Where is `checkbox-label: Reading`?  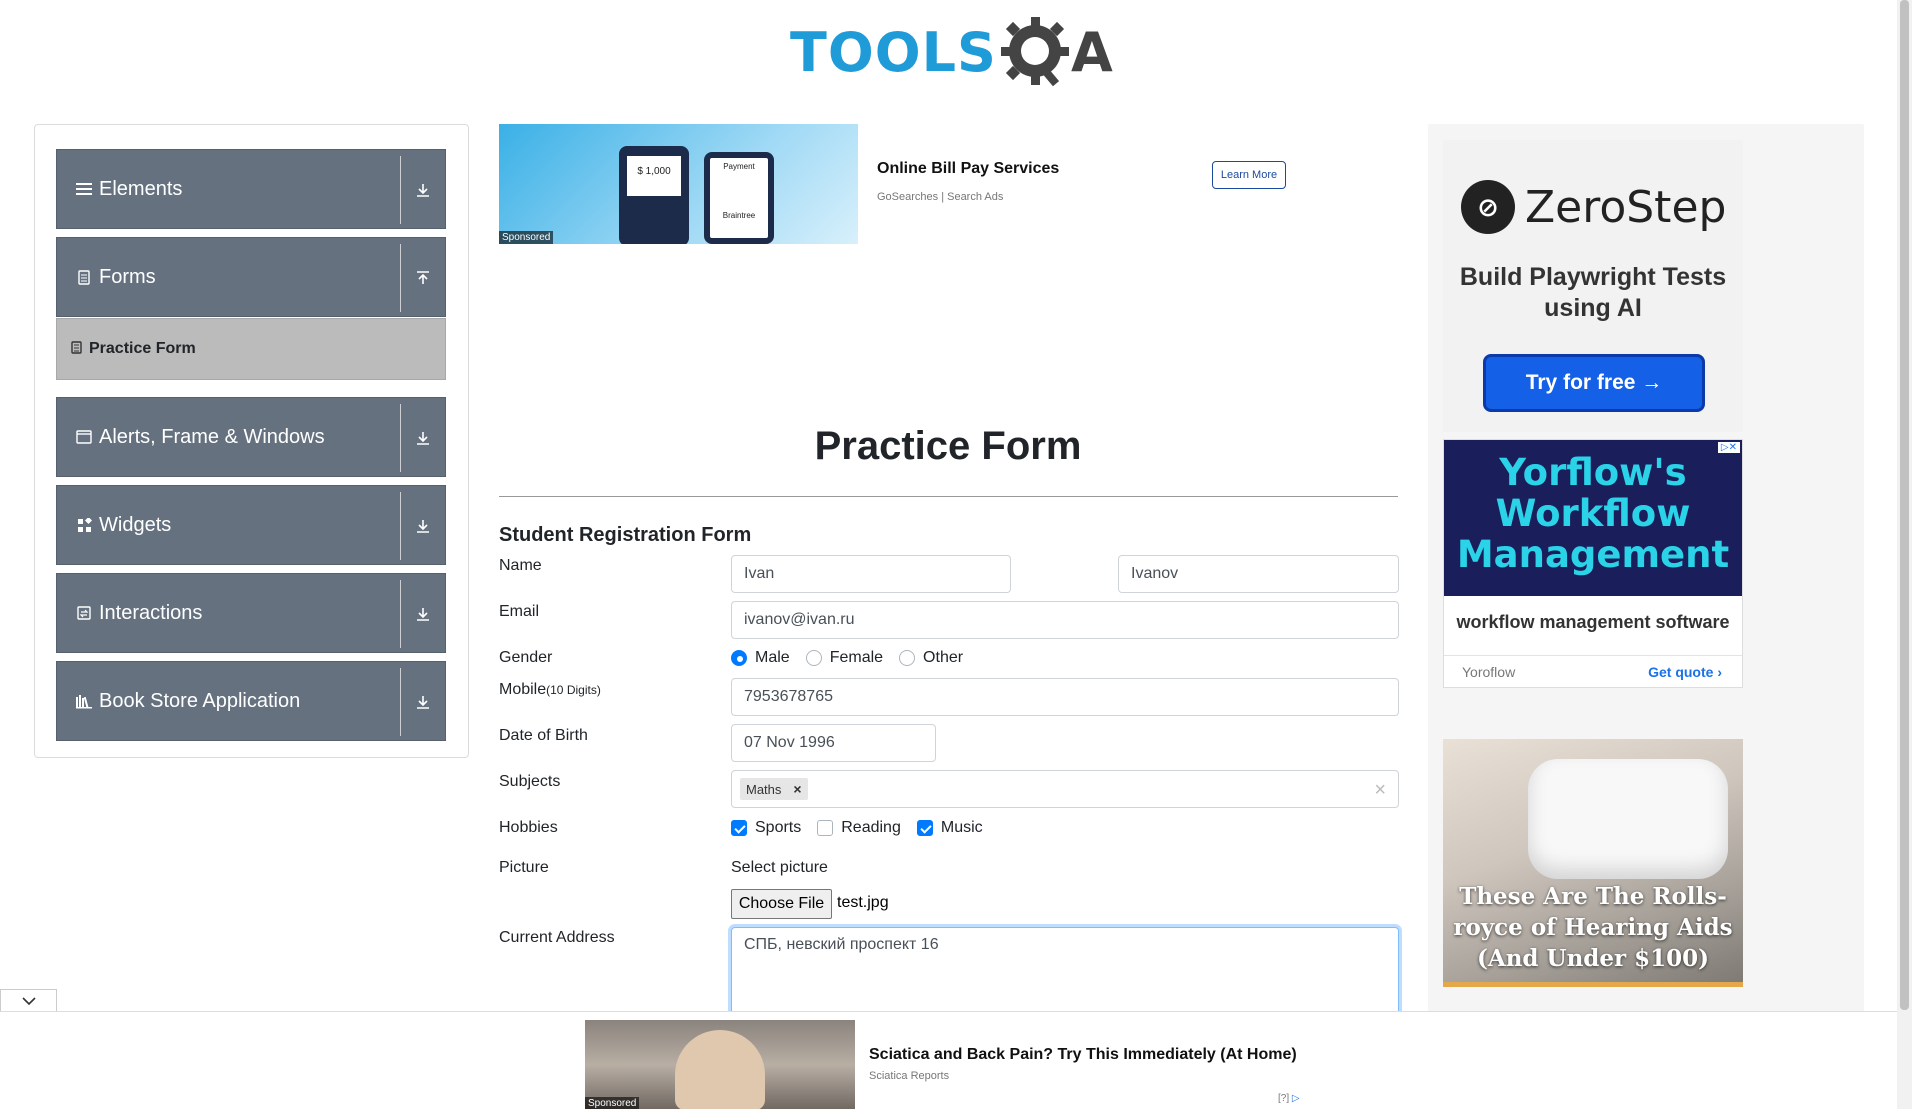 checkbox-label: Reading is located at coordinates (871, 827).